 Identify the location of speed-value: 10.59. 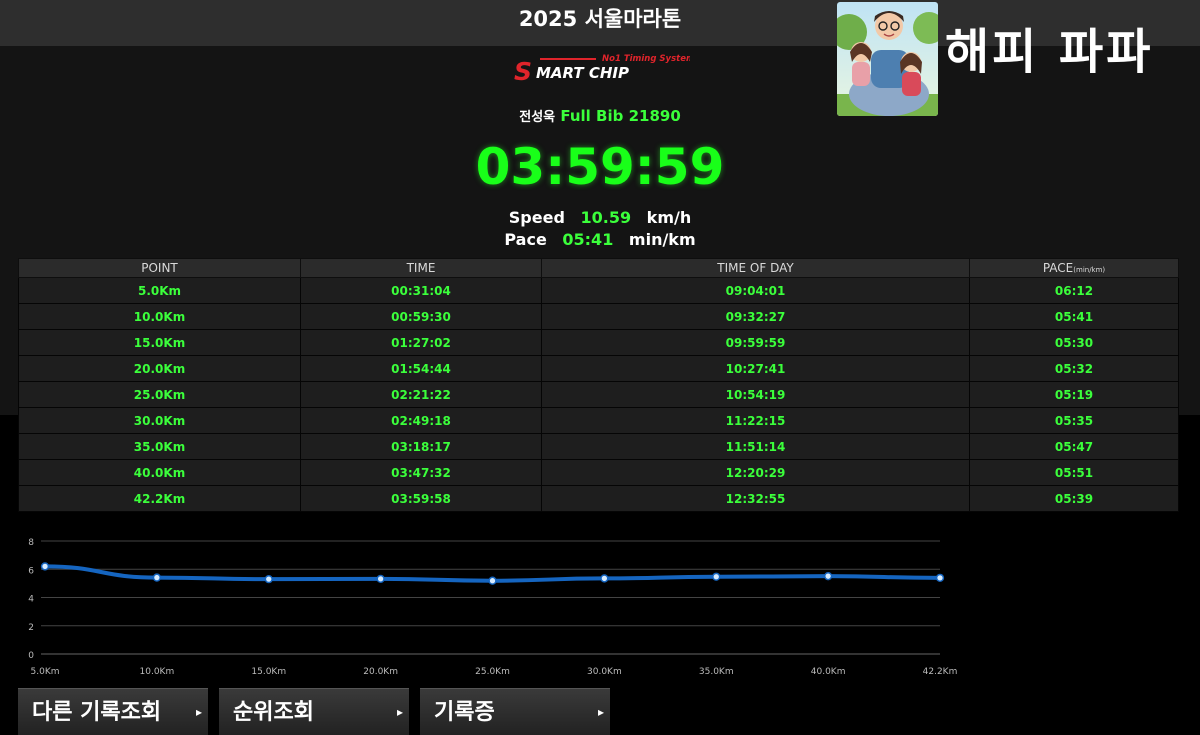
(606, 217).